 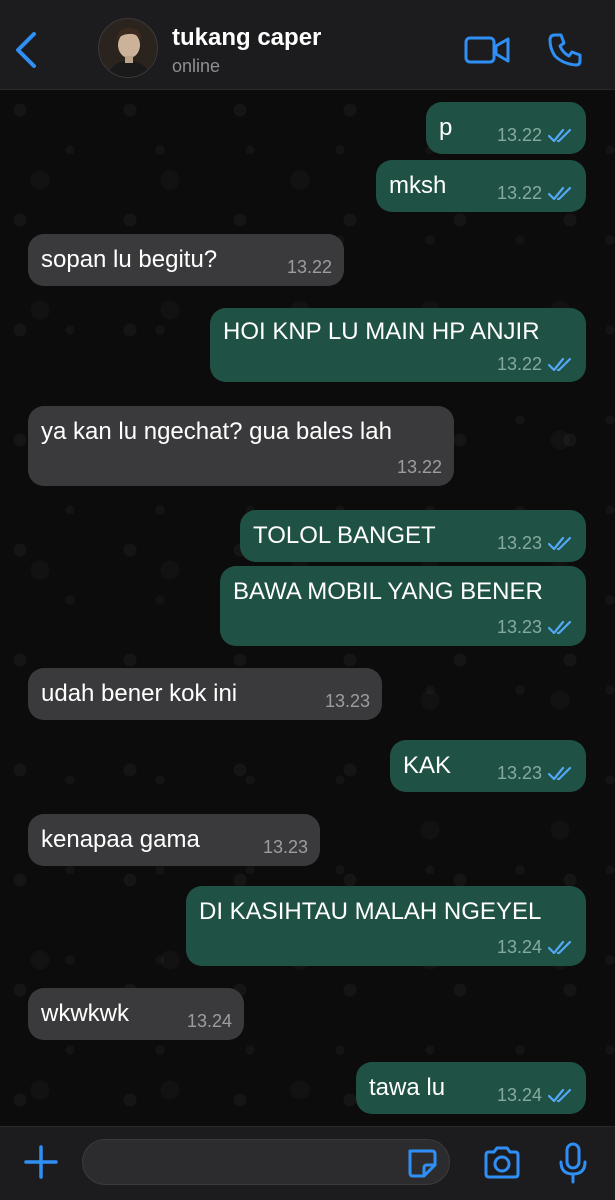 I want to click on message-bubble-incoming: wkwkwk 13.24, so click(x=136, y=1014).